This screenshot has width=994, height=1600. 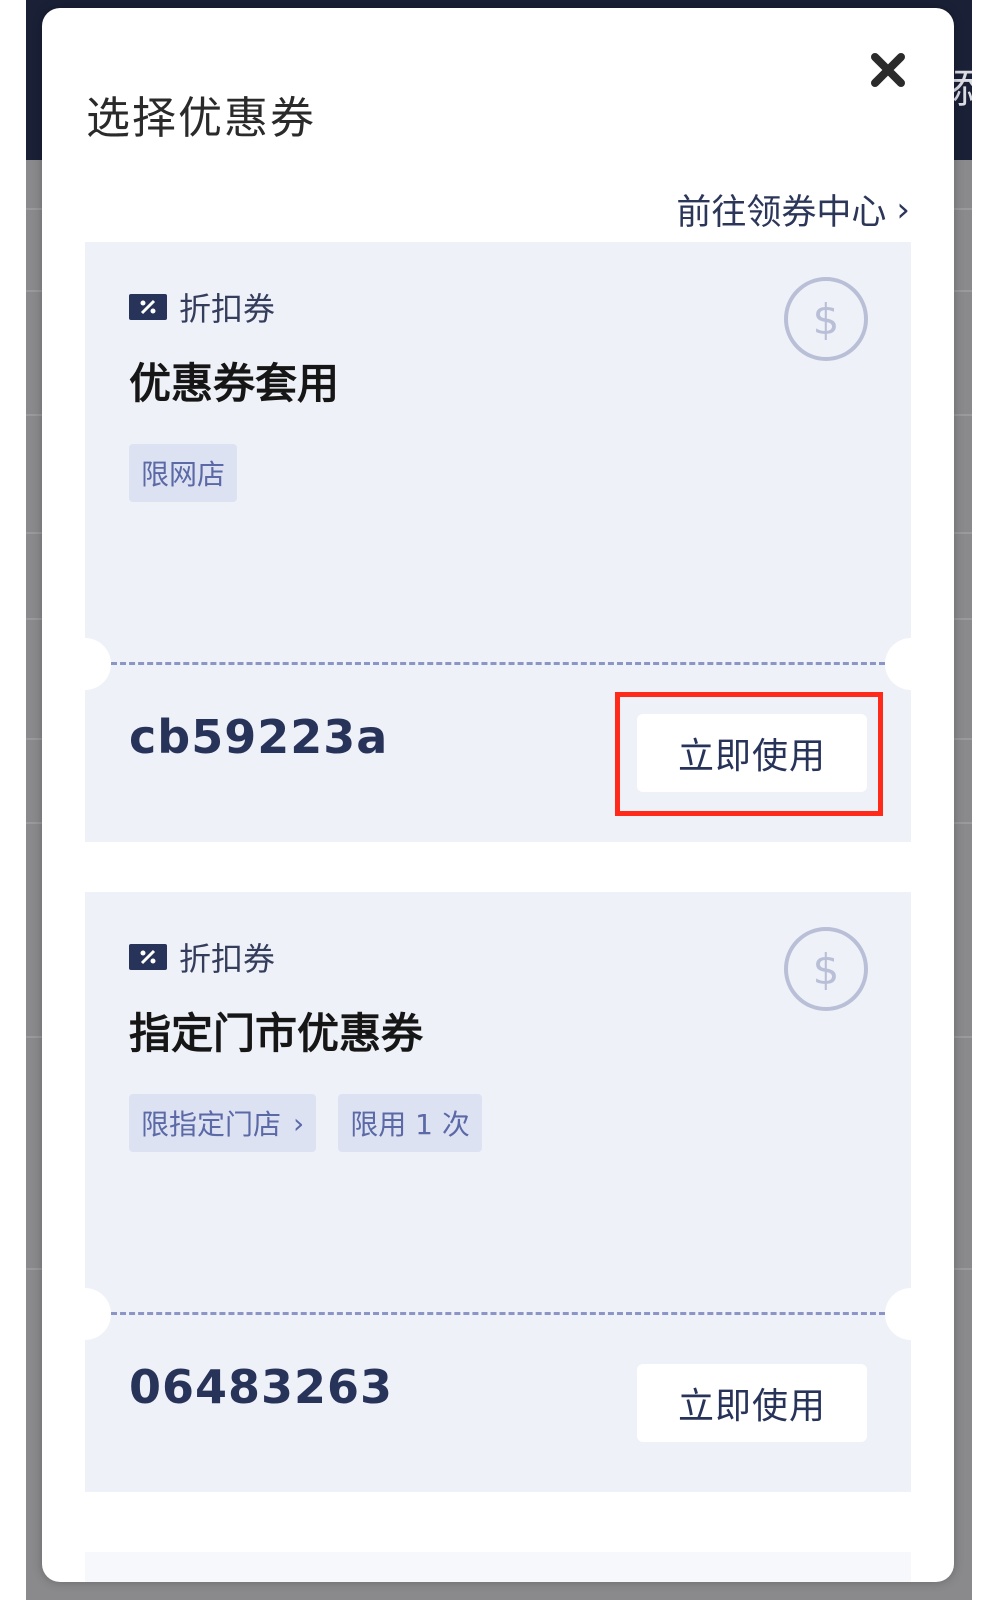 I want to click on close-icon, so click(x=888, y=70).